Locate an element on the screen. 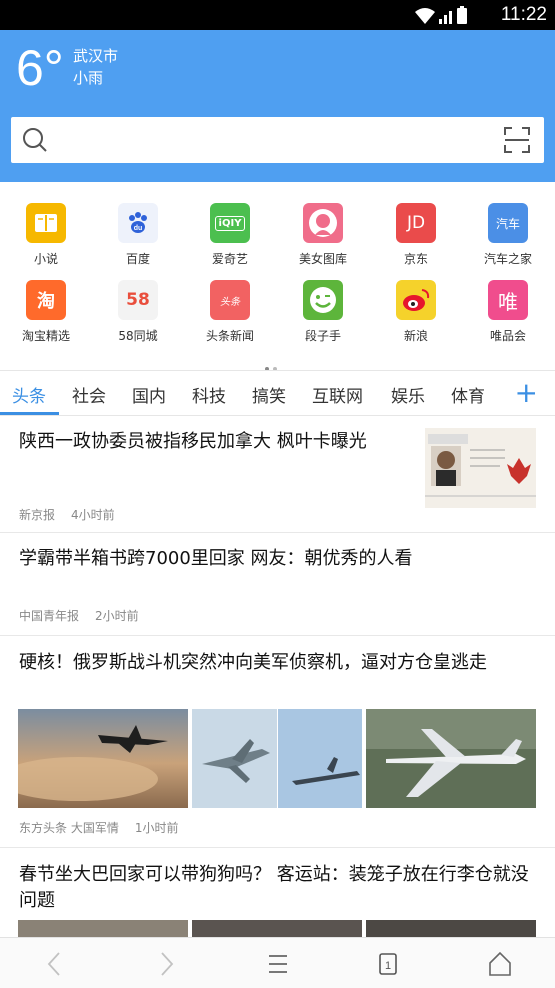 Image resolution: width=555 pixels, height=988 pixels. news-title: 硬核！俄罗斯战斗机突然冲向美军侦察机，逼对方仓皇逃走 is located at coordinates (279, 663).